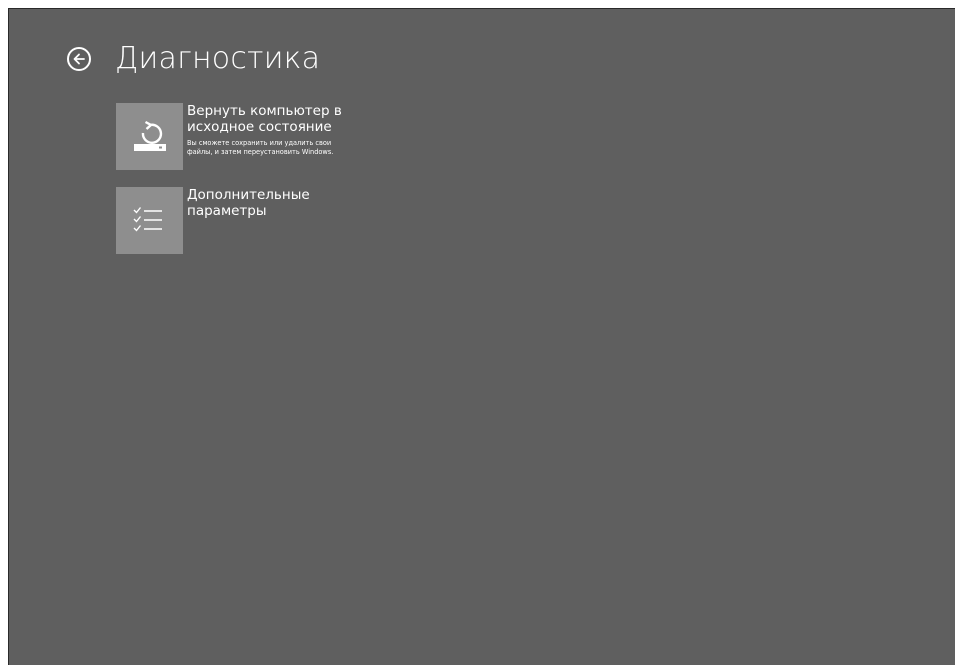 Image resolution: width=955 pixels, height=665 pixels. I want to click on back-button, so click(79, 59).